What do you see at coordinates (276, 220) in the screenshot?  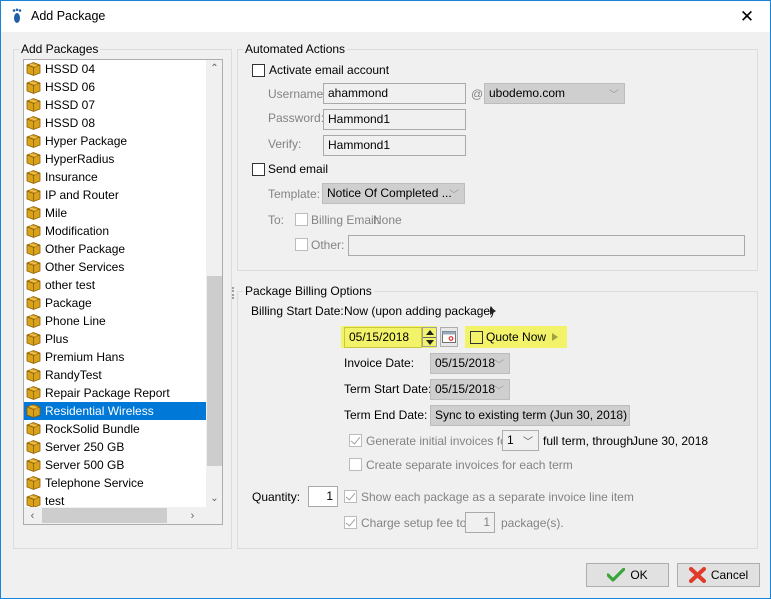 I see `to-label: To:` at bounding box center [276, 220].